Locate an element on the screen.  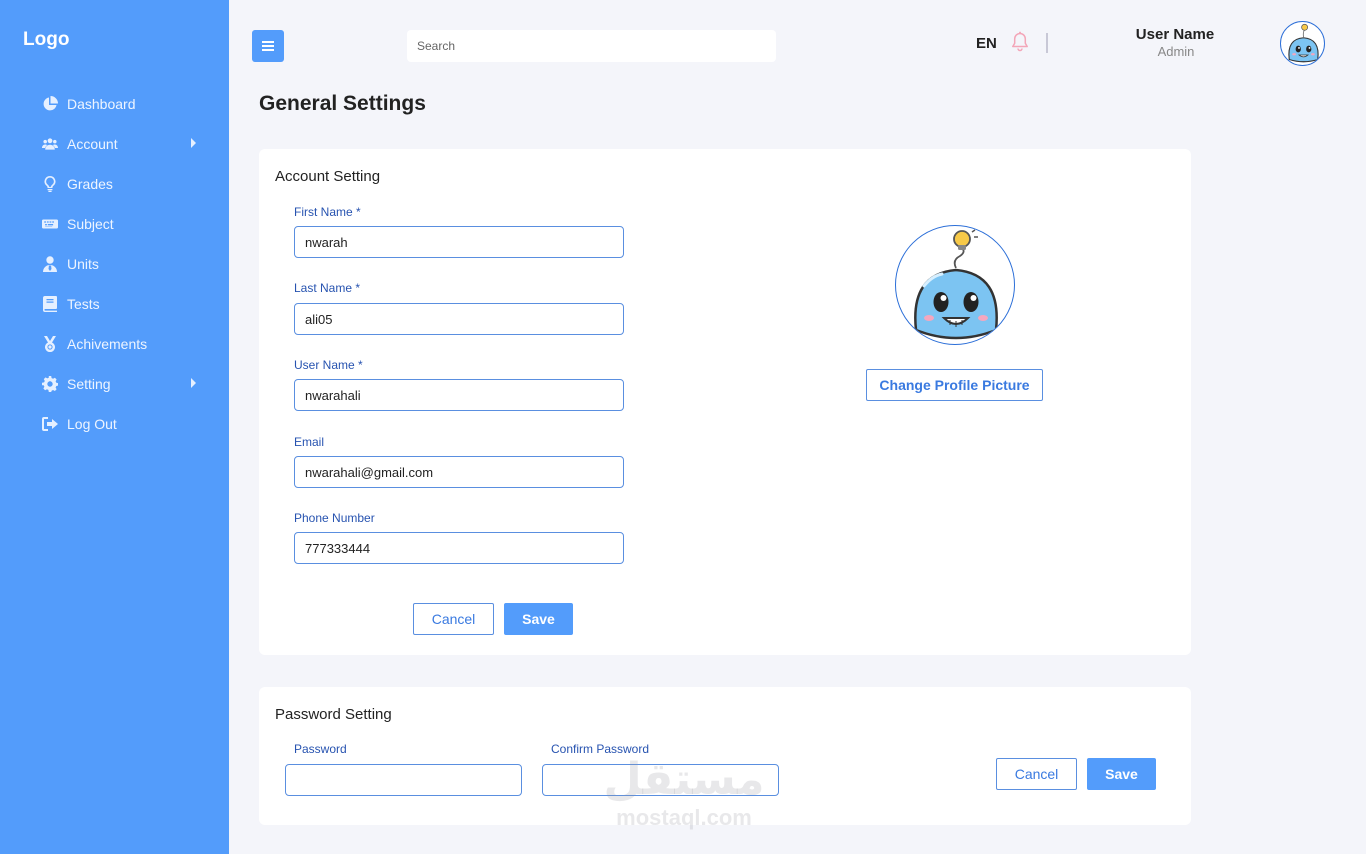
confirm-password-field is located at coordinates (660, 780).